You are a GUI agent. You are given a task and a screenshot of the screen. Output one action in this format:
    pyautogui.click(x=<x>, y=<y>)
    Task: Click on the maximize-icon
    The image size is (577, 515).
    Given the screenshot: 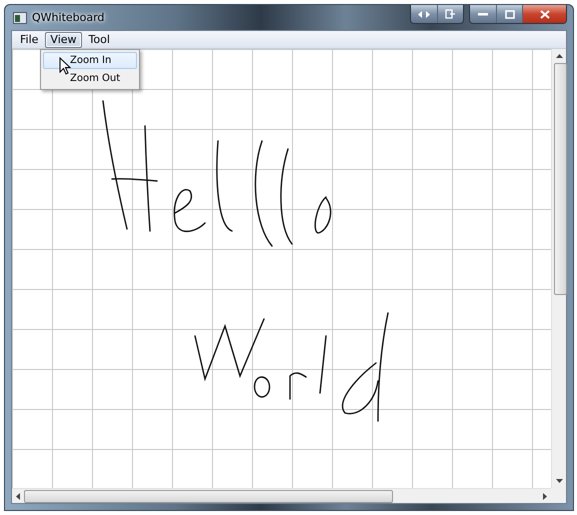 What is the action you would take?
    pyautogui.click(x=509, y=14)
    